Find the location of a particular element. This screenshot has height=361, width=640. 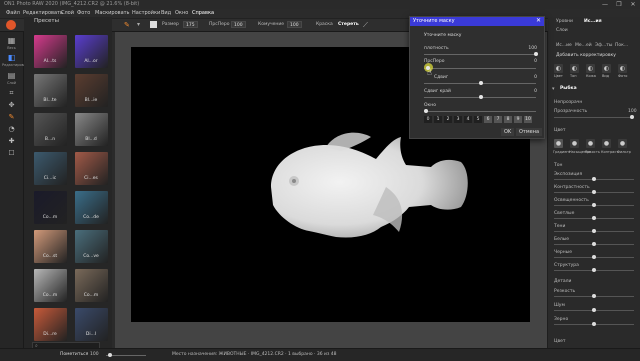

layers-tab: Слои is located at coordinates (562, 30).